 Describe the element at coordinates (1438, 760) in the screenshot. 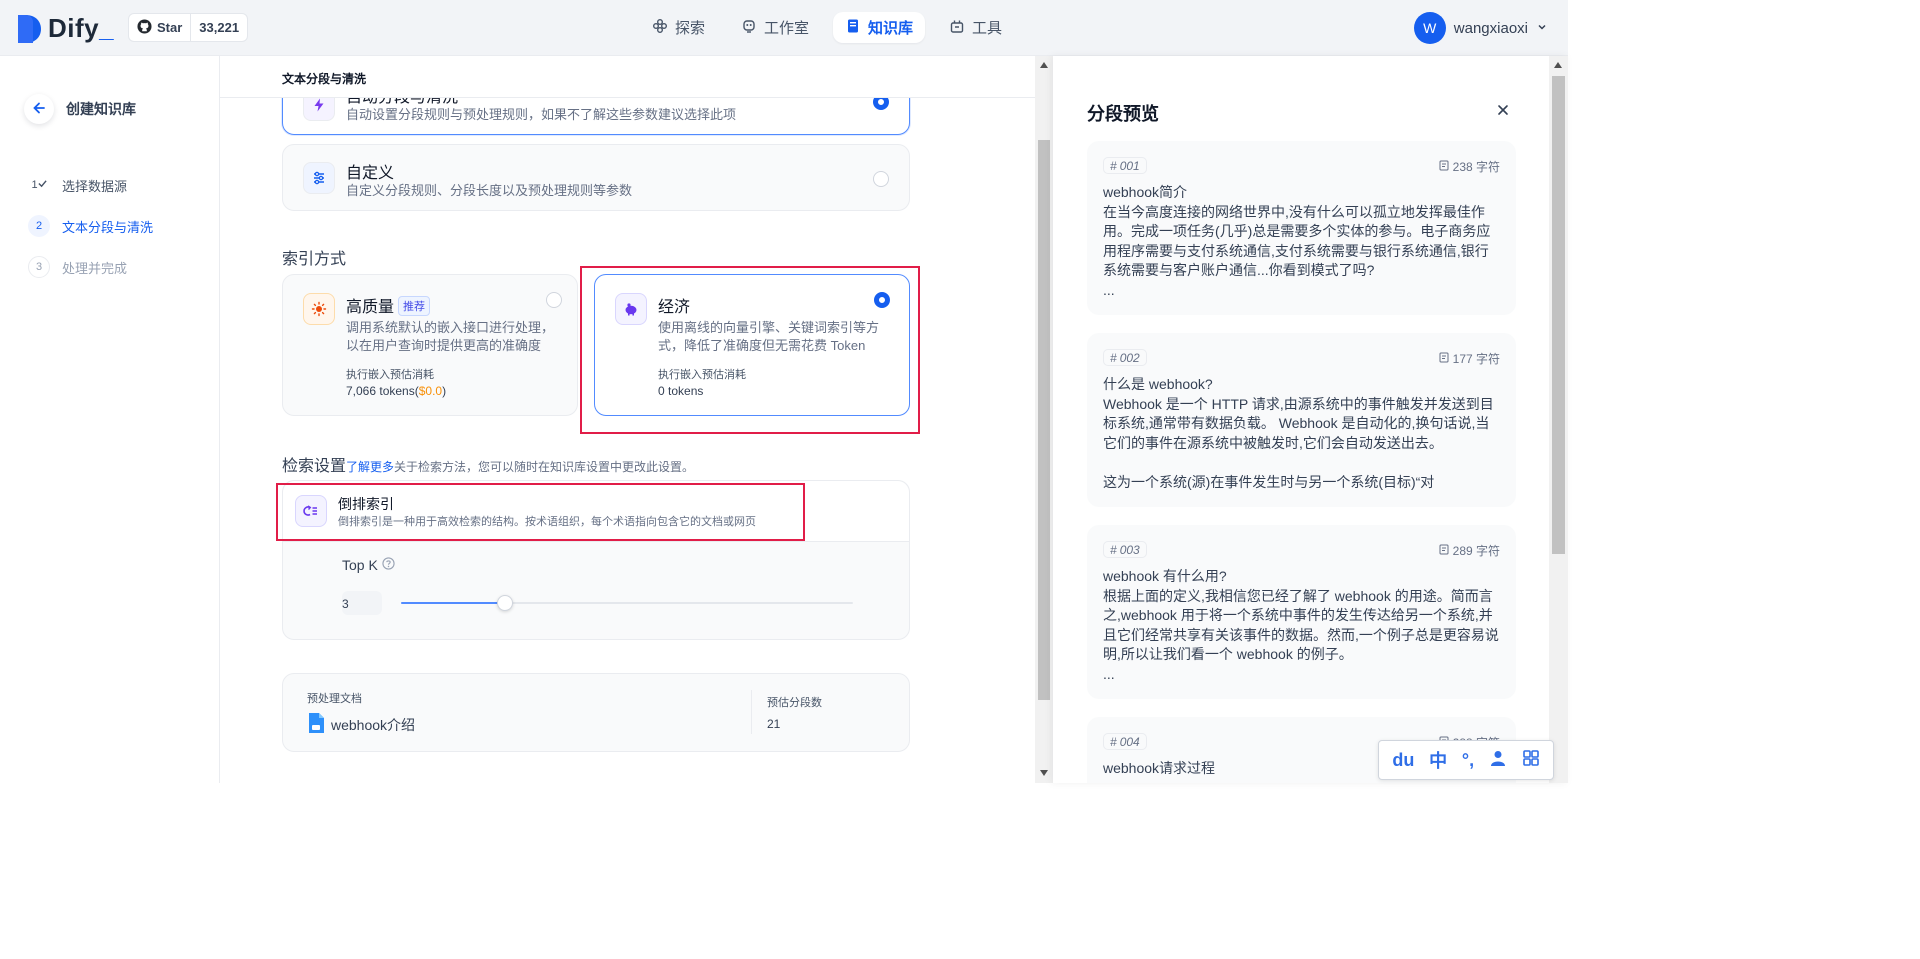

I see `ime-chinese-mode: 中` at that location.